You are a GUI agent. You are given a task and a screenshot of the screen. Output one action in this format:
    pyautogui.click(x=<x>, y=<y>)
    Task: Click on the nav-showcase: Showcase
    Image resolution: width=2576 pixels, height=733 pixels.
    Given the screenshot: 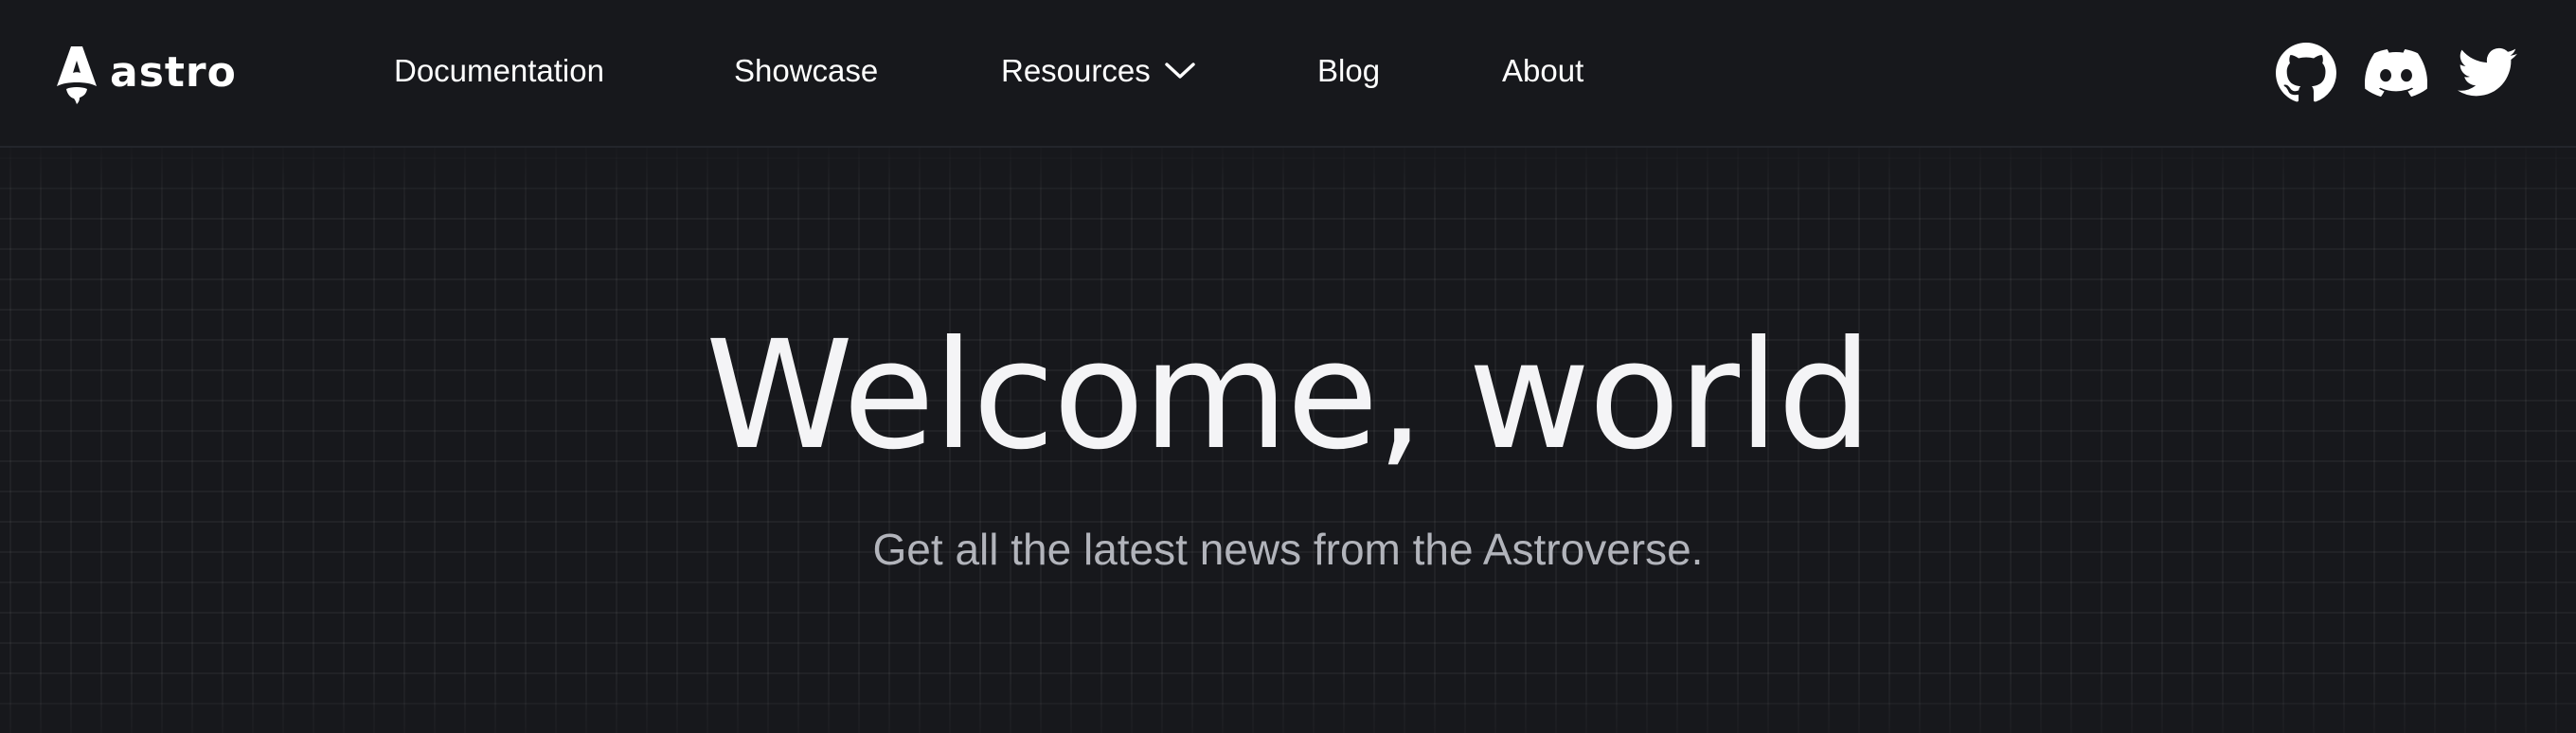 What is the action you would take?
    pyautogui.click(x=806, y=71)
    